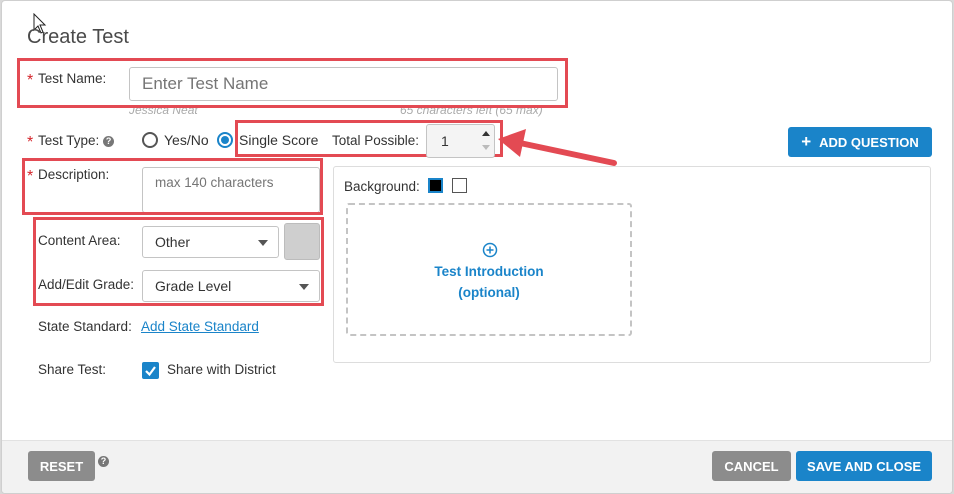 The height and width of the screenshot is (494, 954). What do you see at coordinates (806, 141) in the screenshot?
I see `plus-icon: +` at bounding box center [806, 141].